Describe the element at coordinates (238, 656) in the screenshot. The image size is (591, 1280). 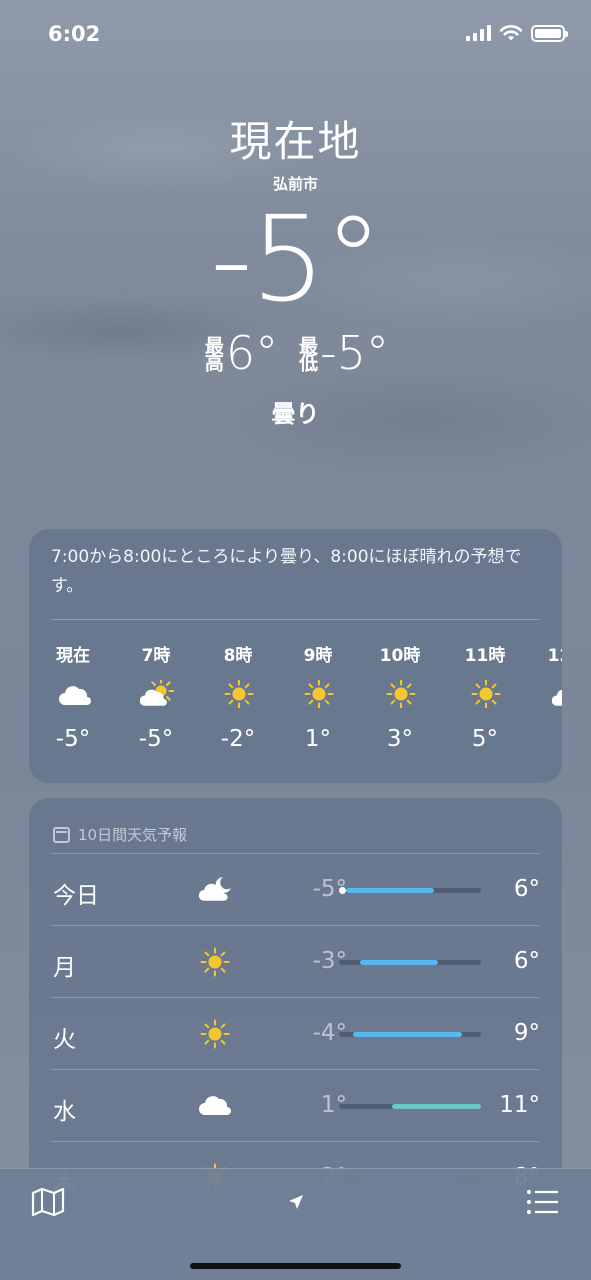
I see `hour-label: 8時` at that location.